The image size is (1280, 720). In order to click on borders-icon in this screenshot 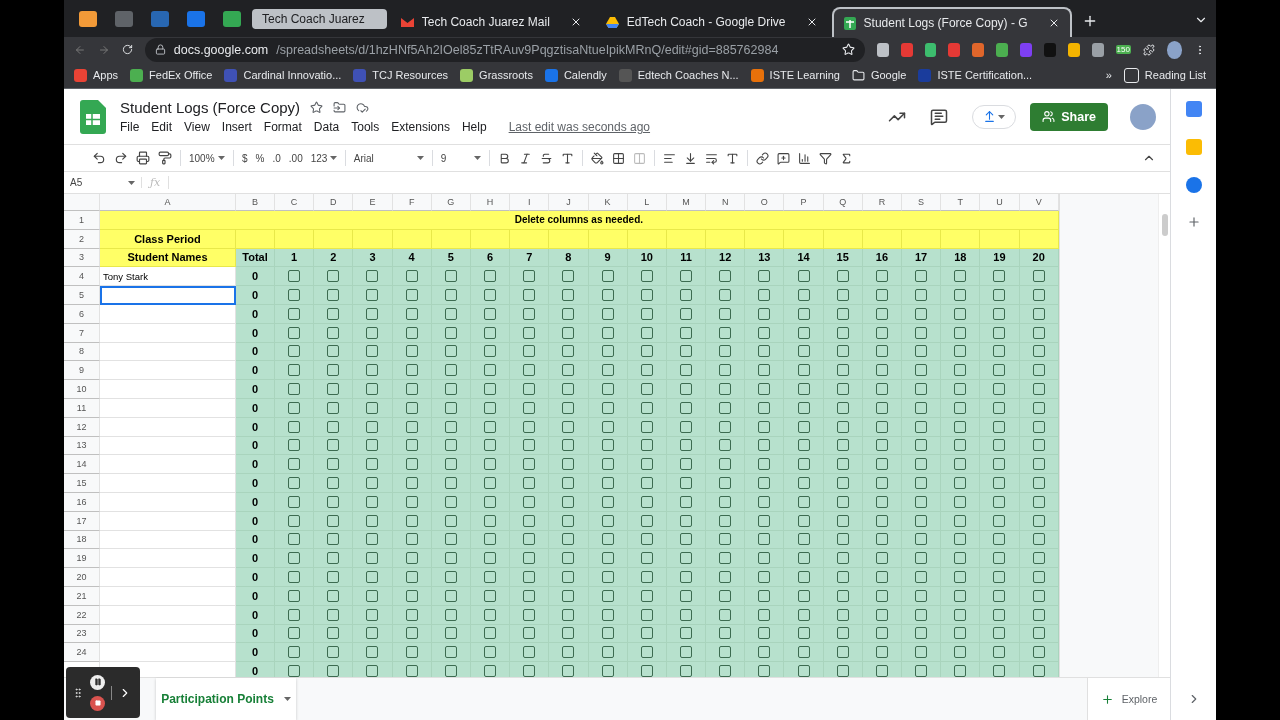, I will do `click(618, 158)`.